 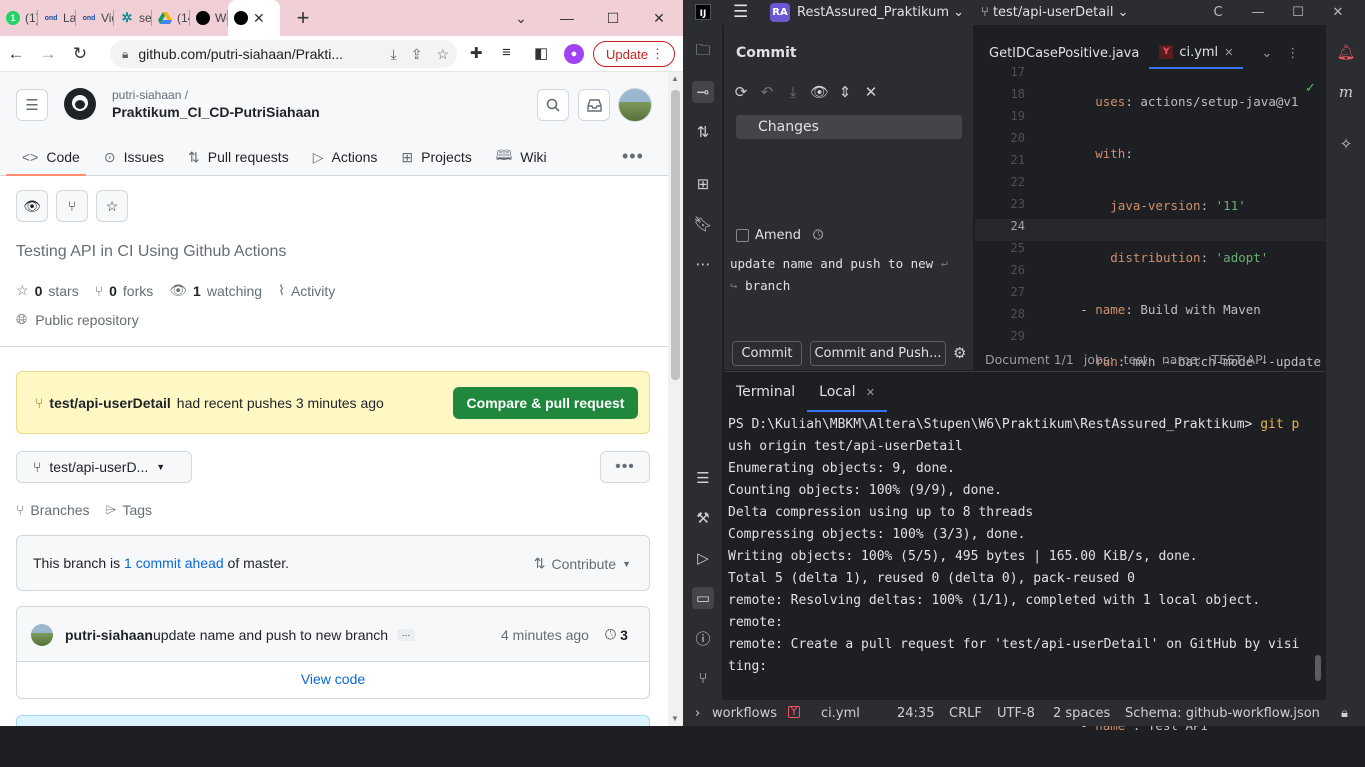 I want to click on main-menu-icon: ☰, so click(x=740, y=12).